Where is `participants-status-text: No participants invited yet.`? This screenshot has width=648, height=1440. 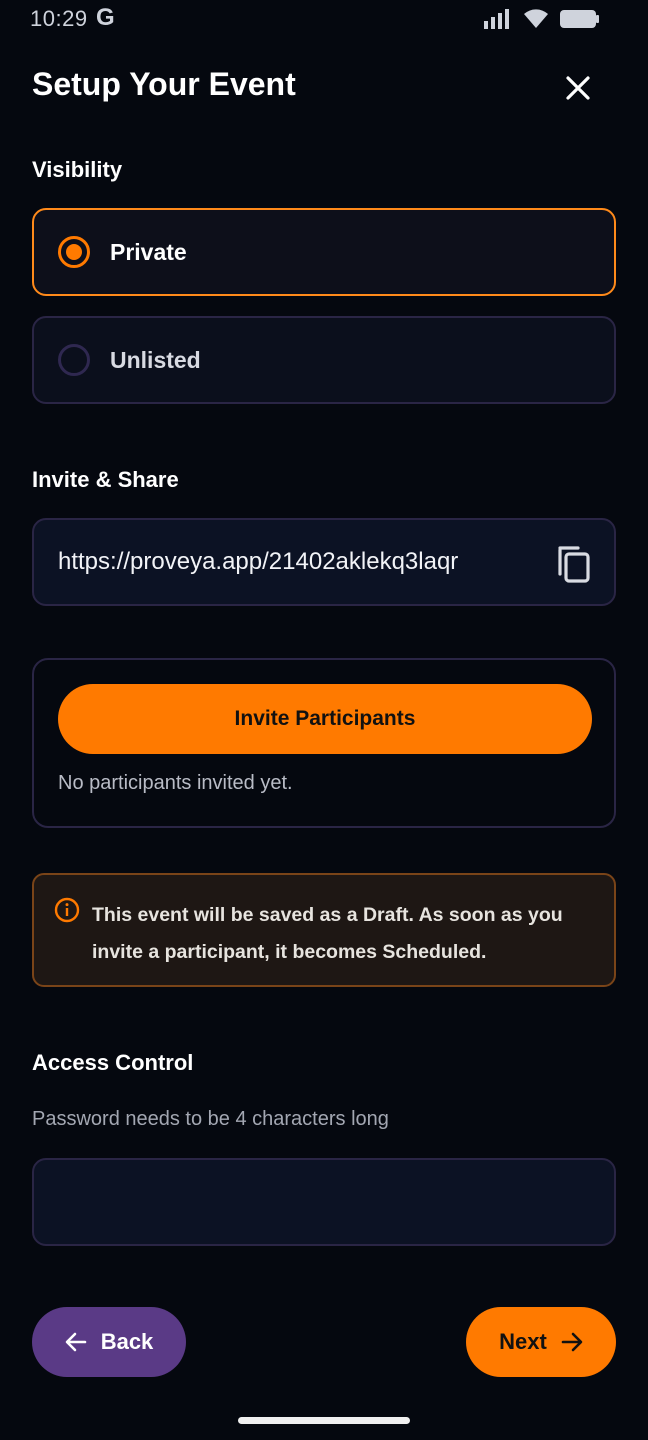
participants-status-text: No participants invited yet. is located at coordinates (175, 783).